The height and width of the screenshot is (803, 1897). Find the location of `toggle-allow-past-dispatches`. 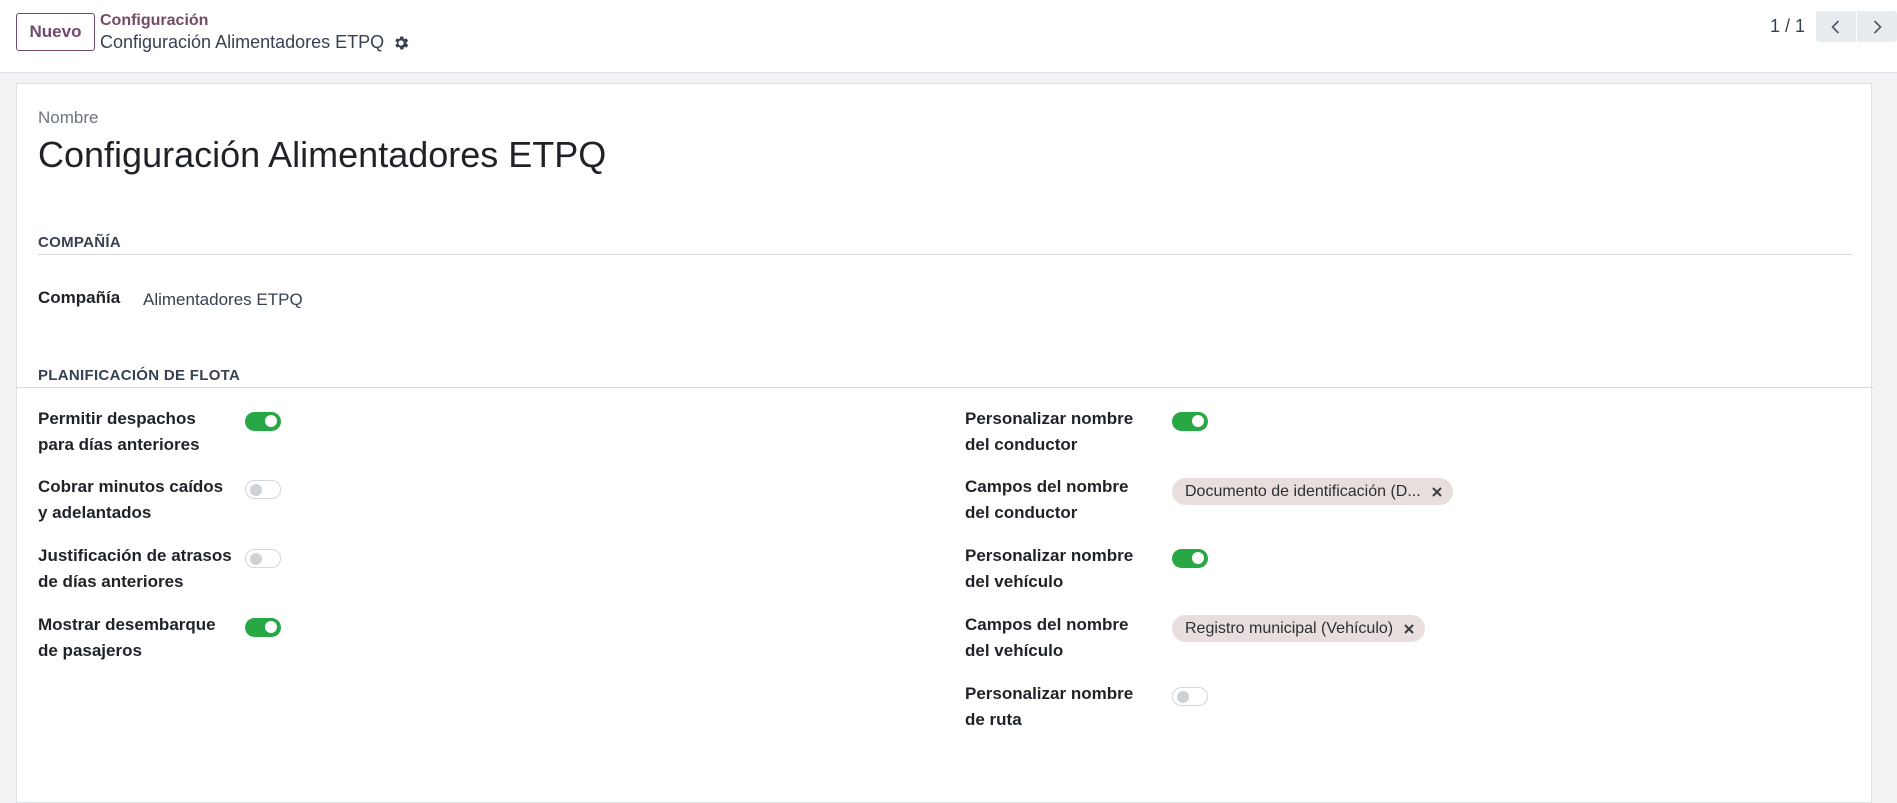

toggle-allow-past-dispatches is located at coordinates (263, 421).